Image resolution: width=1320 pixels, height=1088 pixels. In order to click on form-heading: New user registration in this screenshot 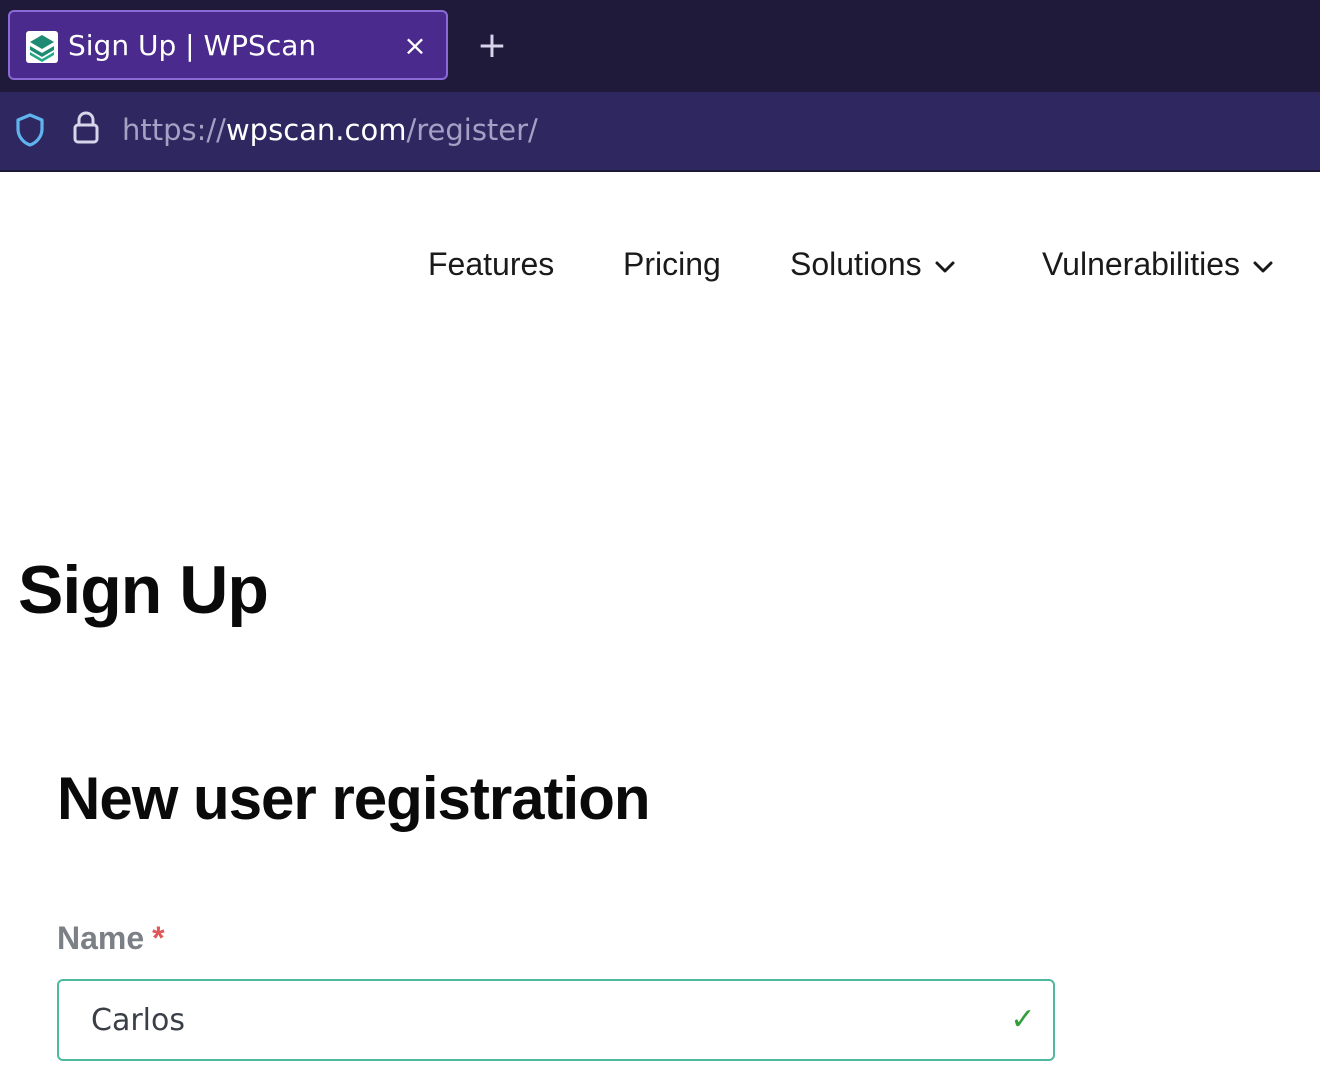, I will do `click(354, 798)`.